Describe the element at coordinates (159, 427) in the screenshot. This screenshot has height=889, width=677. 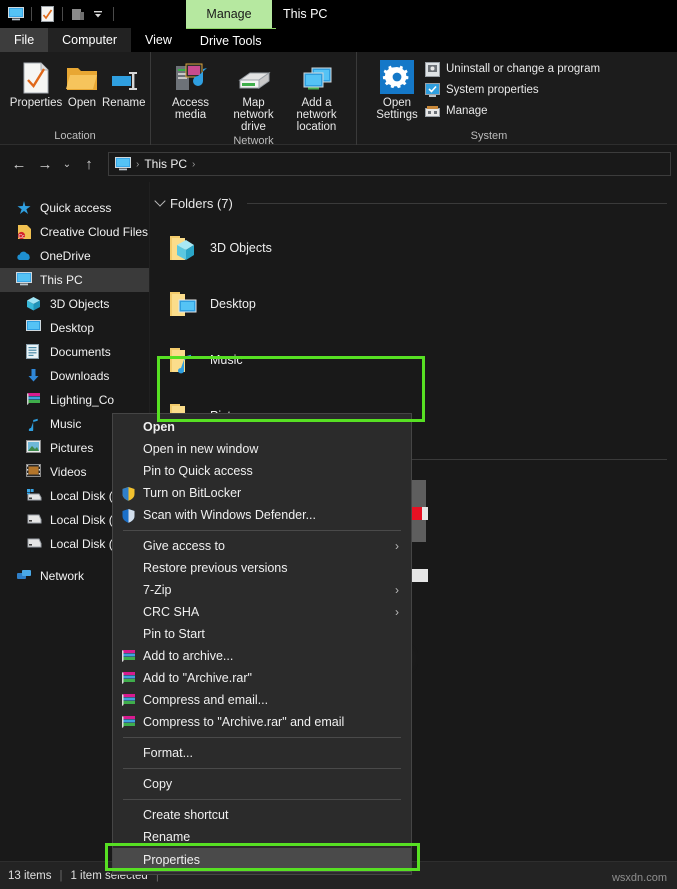
I see `context-menu-label: Open` at that location.